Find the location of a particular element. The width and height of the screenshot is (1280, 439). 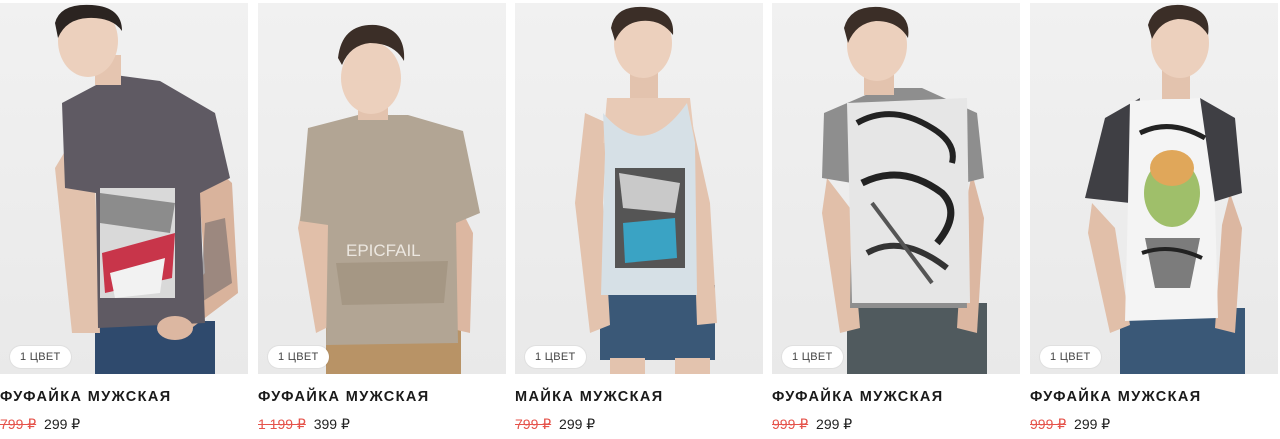

new-price: 399 ₽ is located at coordinates (331, 424).